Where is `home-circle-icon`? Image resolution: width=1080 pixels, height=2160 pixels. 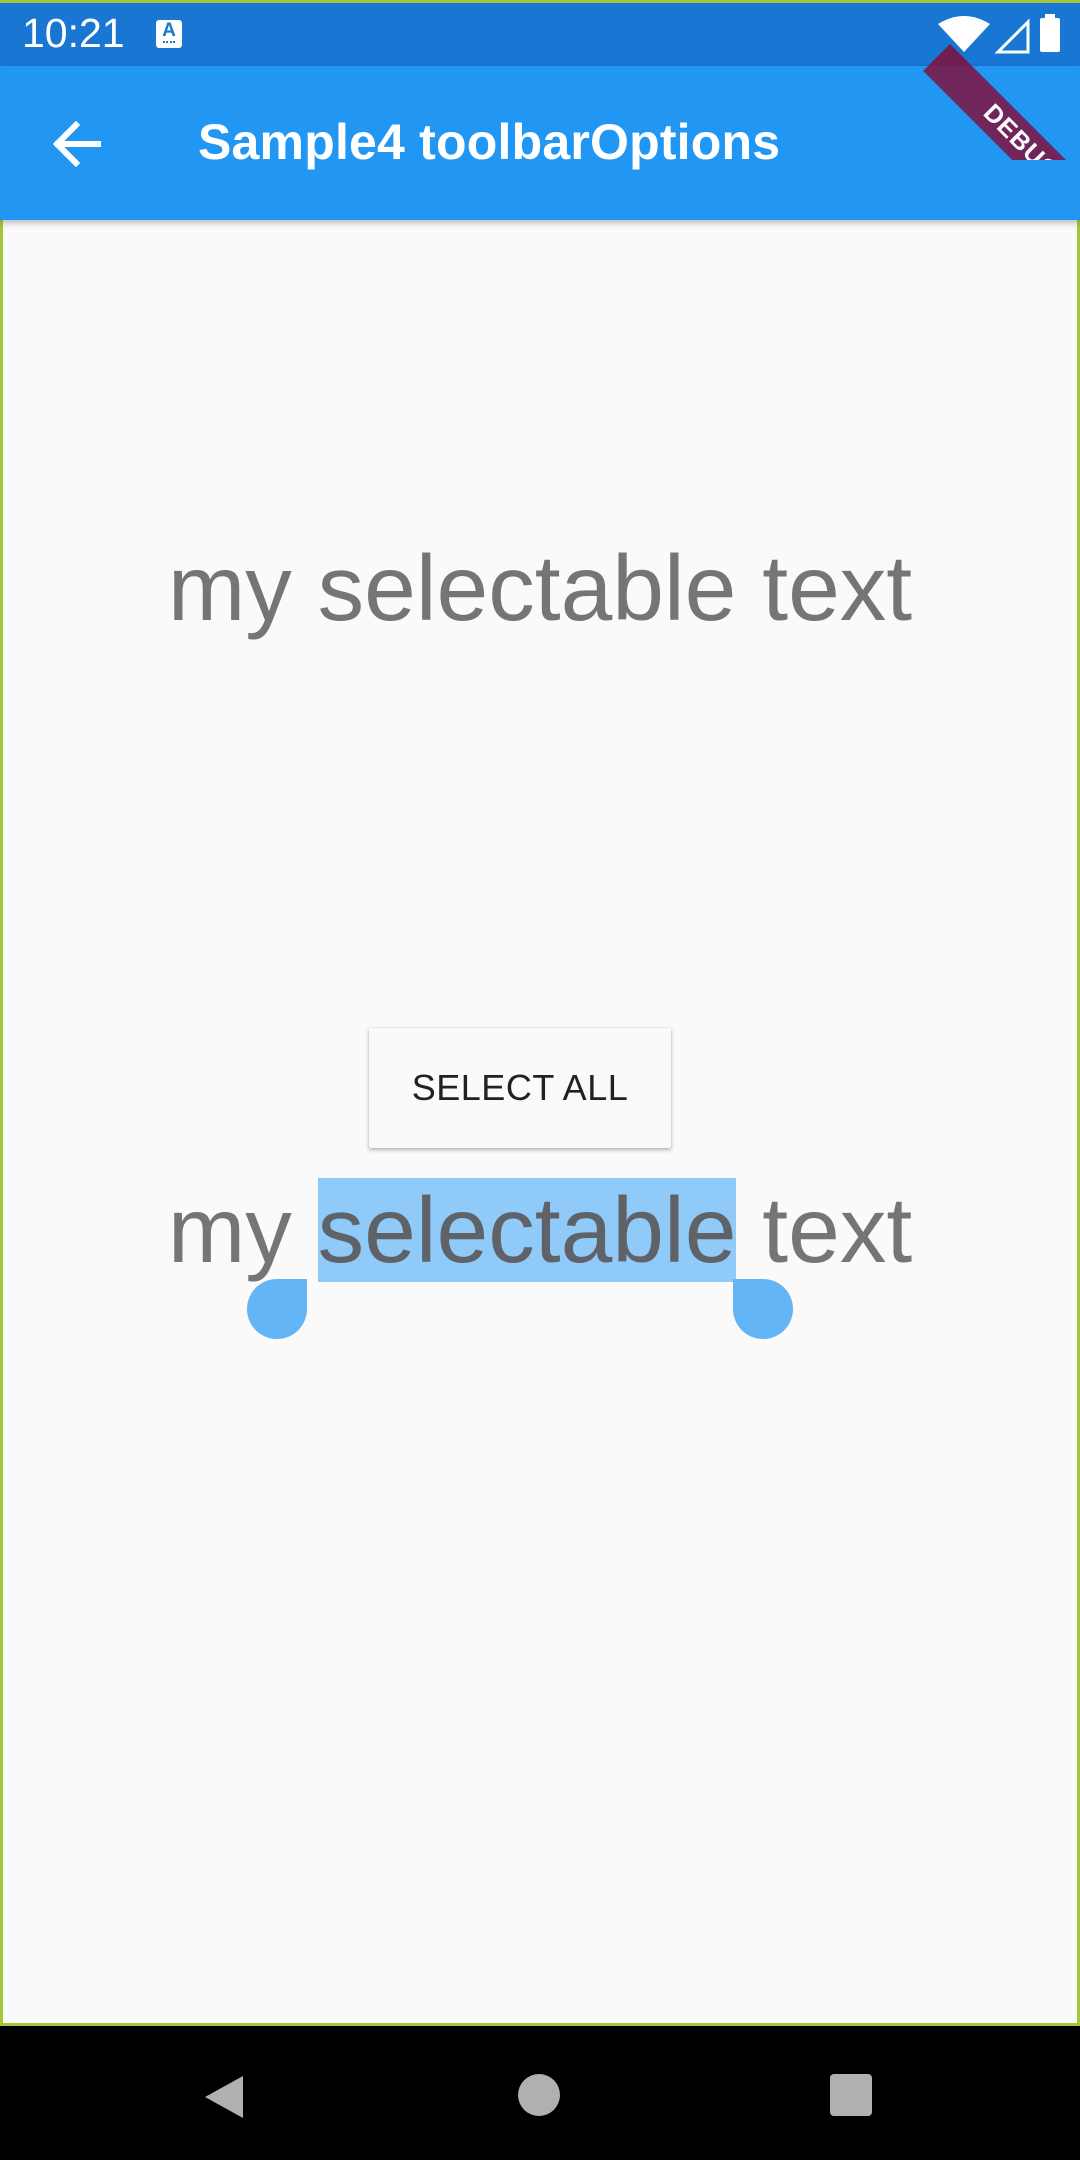
home-circle-icon is located at coordinates (539, 2095).